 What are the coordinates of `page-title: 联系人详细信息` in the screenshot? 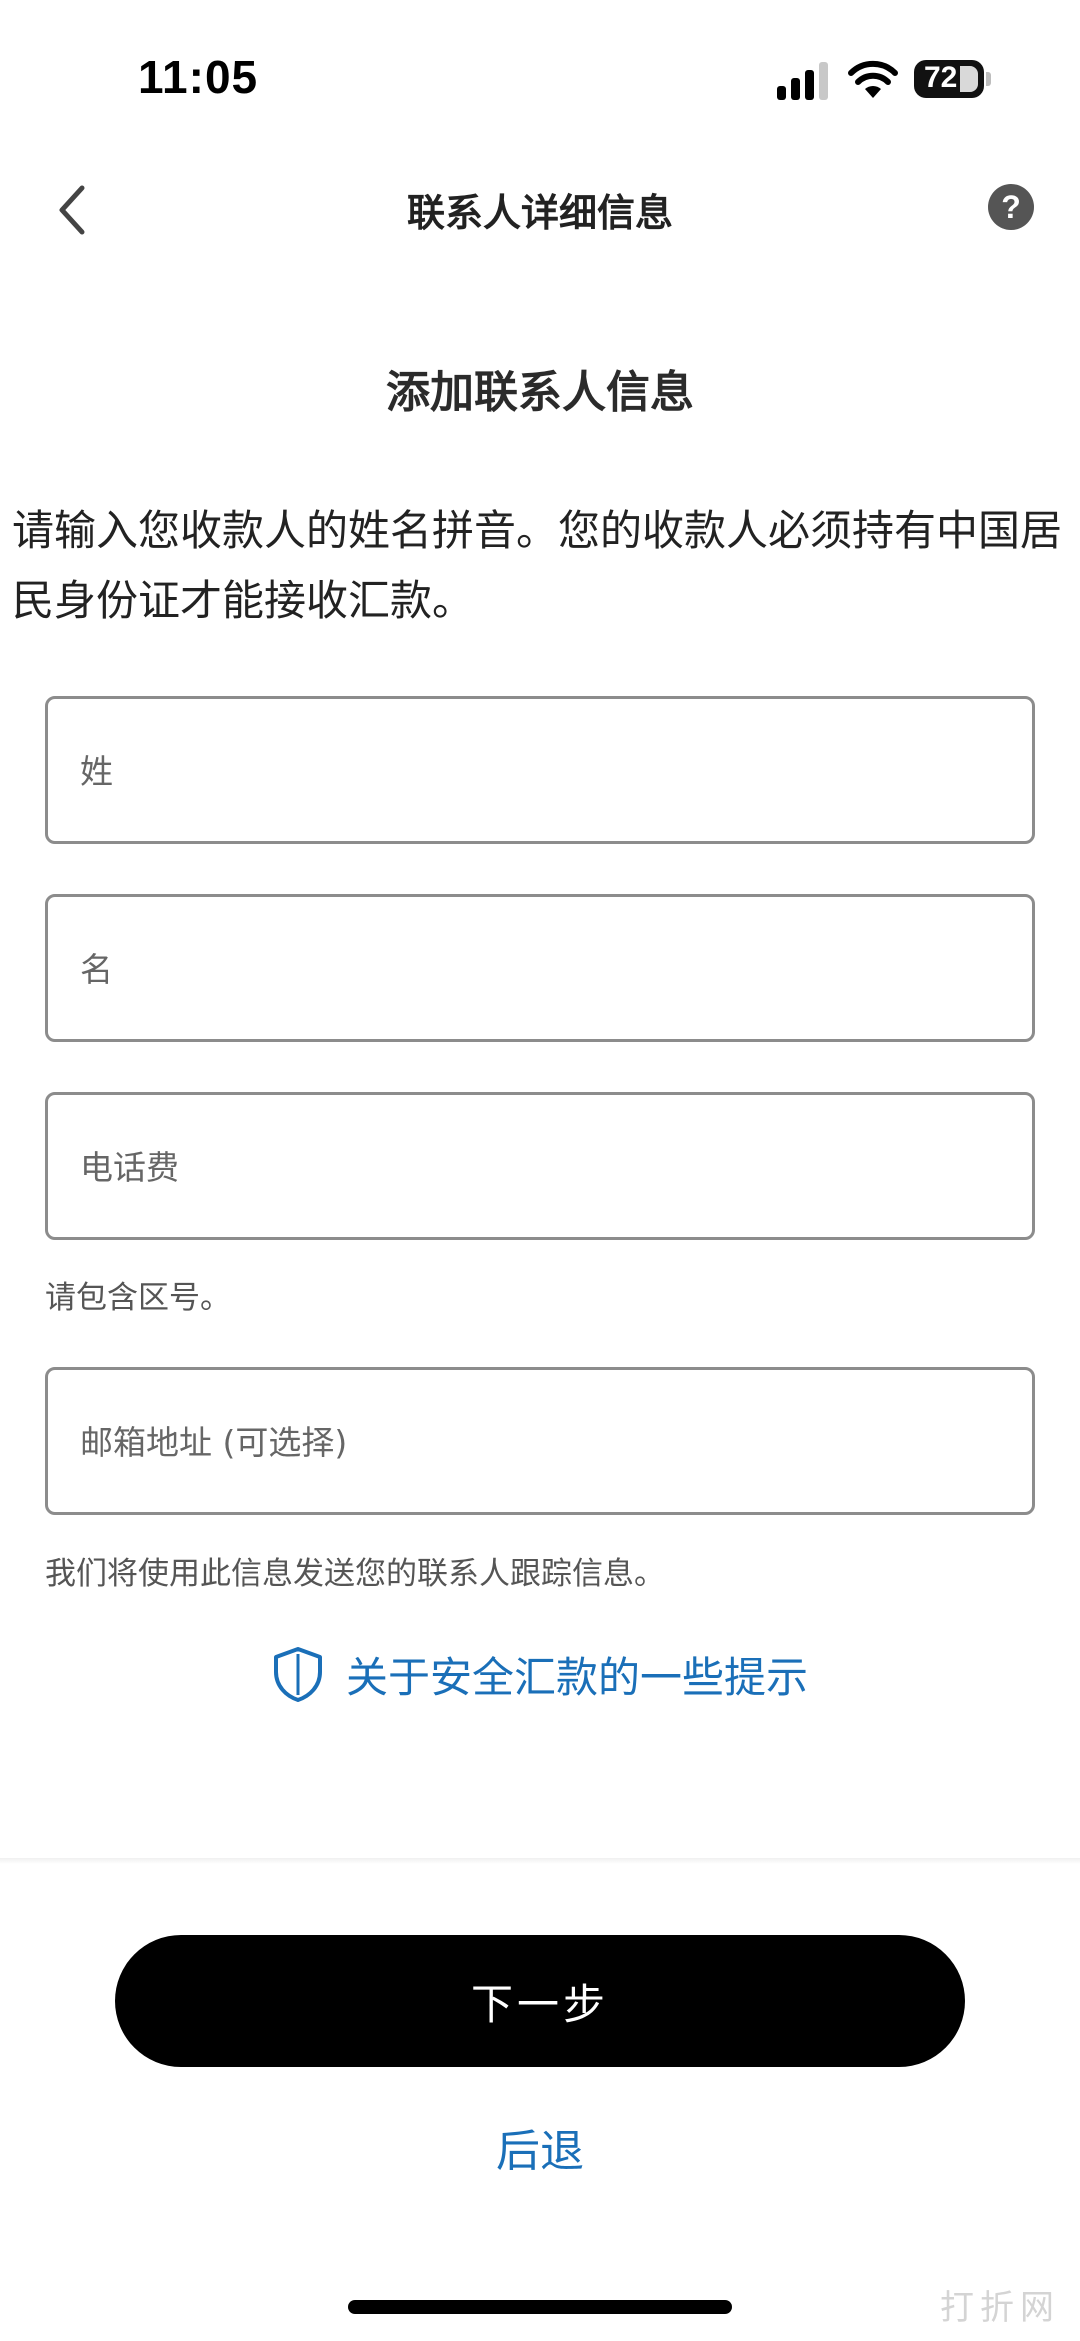 It's located at (539, 213).